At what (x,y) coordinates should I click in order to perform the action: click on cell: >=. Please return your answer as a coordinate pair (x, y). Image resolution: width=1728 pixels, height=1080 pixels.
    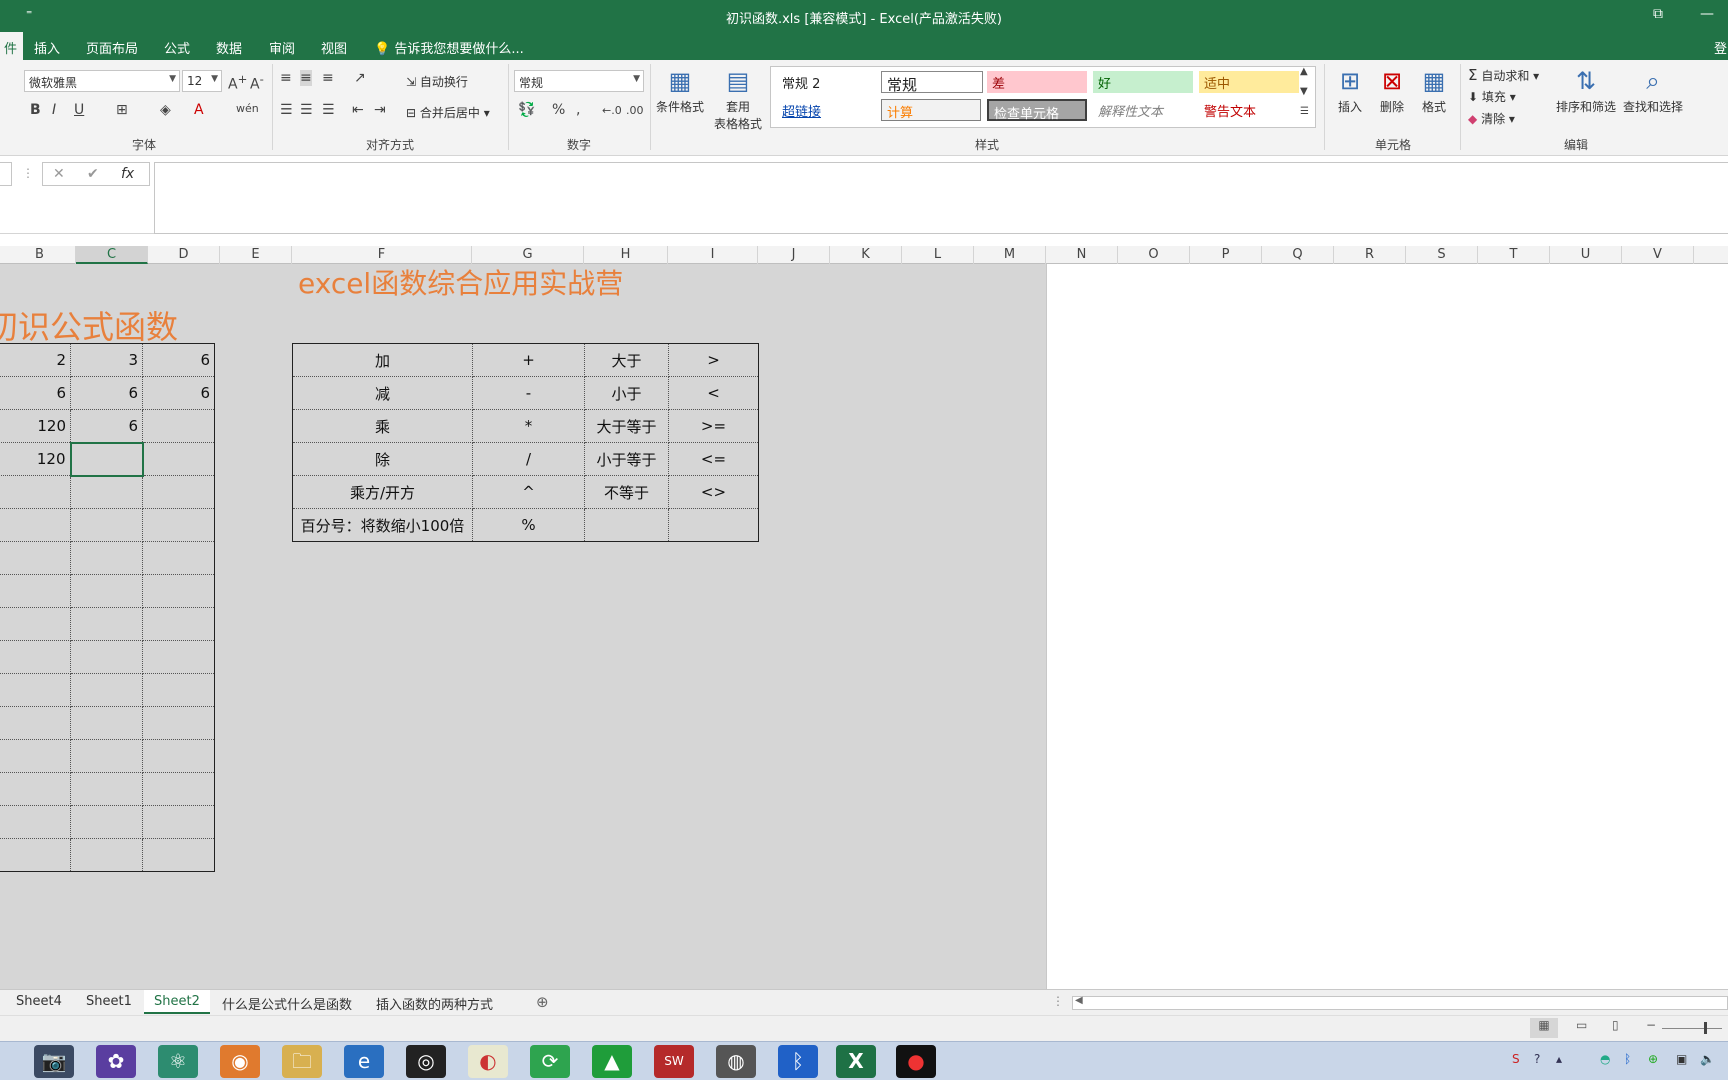
    Looking at the image, I should click on (713, 426).